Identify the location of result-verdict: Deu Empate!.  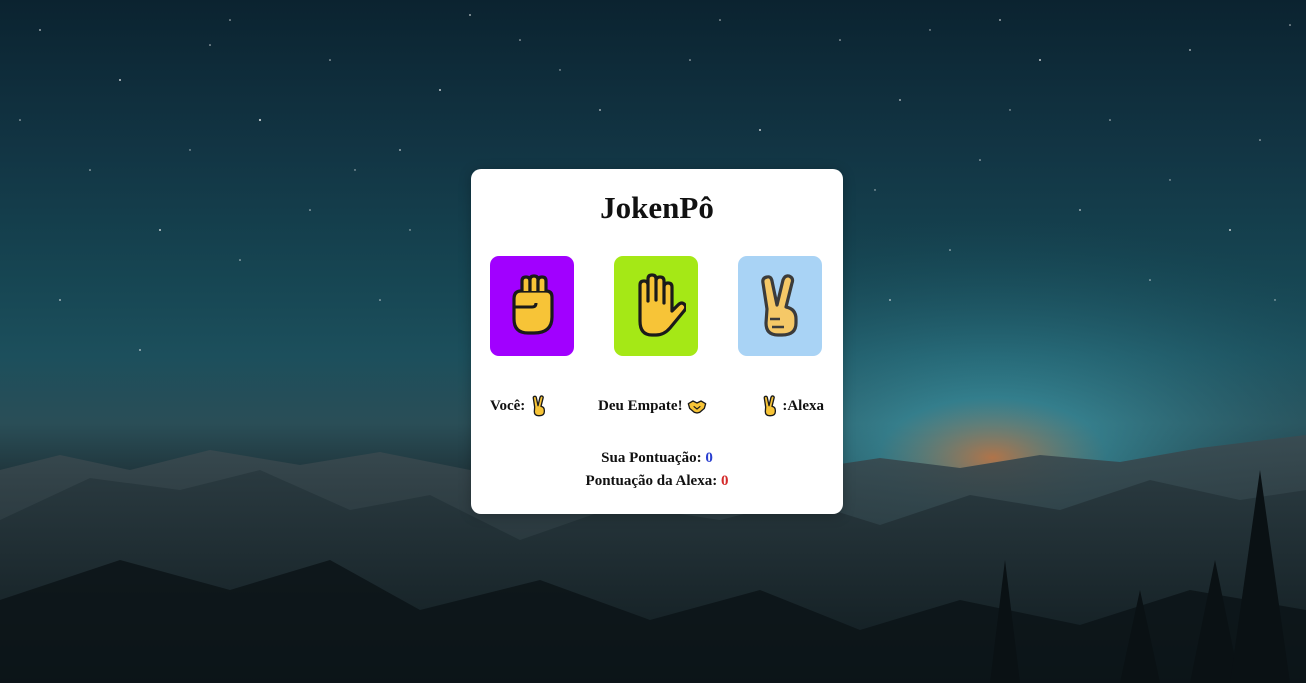
(652, 406).